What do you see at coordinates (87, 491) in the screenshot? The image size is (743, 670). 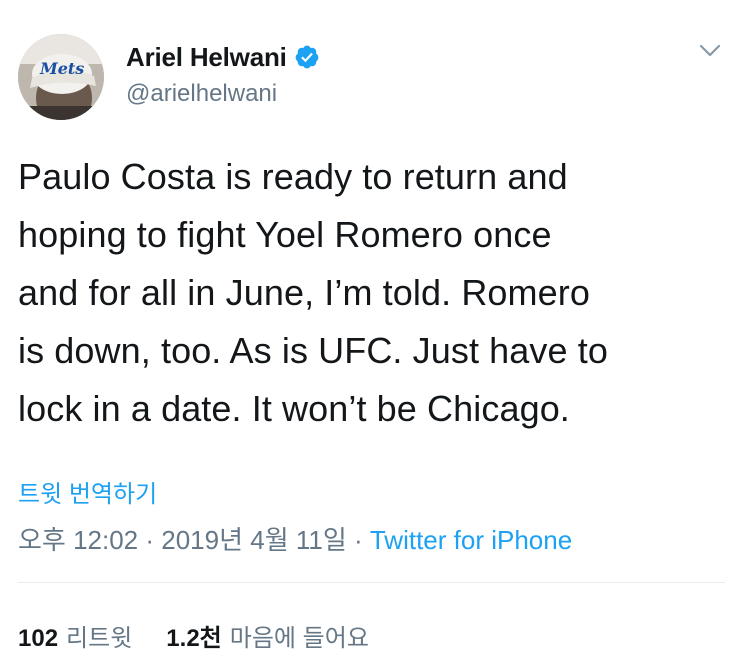 I see `translate-tweet-link: 트윗 번역하기` at bounding box center [87, 491].